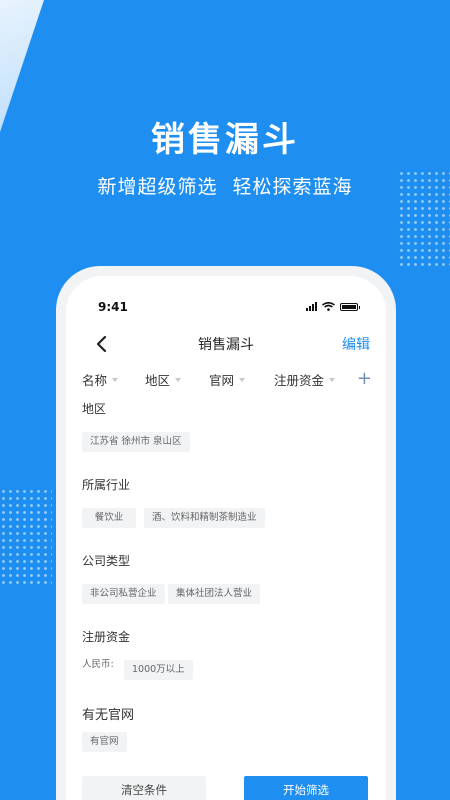  Describe the element at coordinates (158, 380) in the screenshot. I see `filter-label: 地区` at that location.